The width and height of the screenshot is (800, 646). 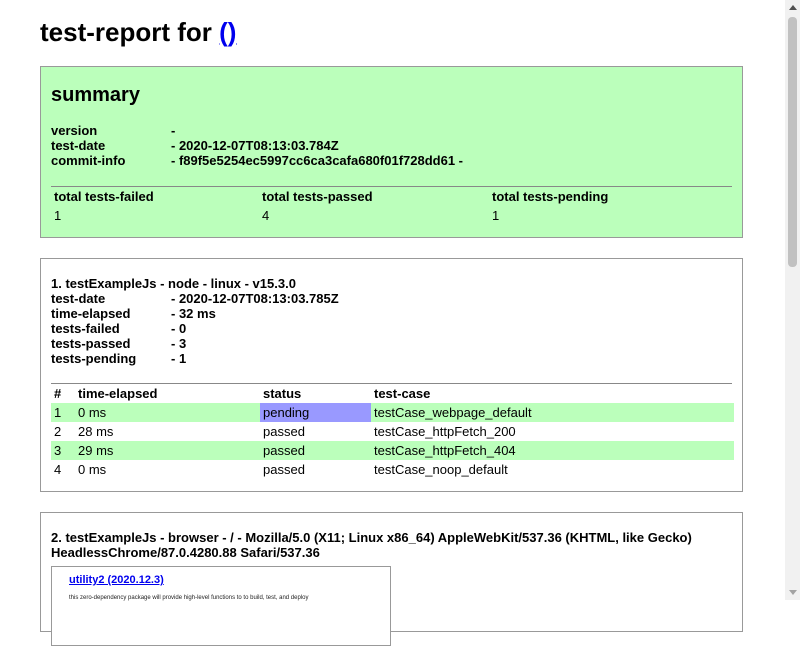 What do you see at coordinates (195, 343) in the screenshot?
I see `test1-passed-row: tests-passed - 3` at bounding box center [195, 343].